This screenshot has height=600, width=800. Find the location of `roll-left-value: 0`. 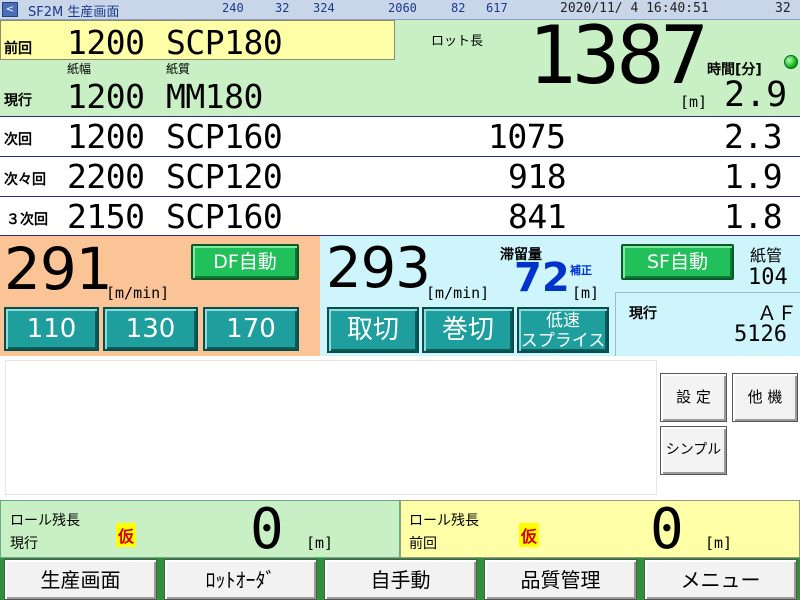

roll-left-value: 0 is located at coordinates (267, 529).